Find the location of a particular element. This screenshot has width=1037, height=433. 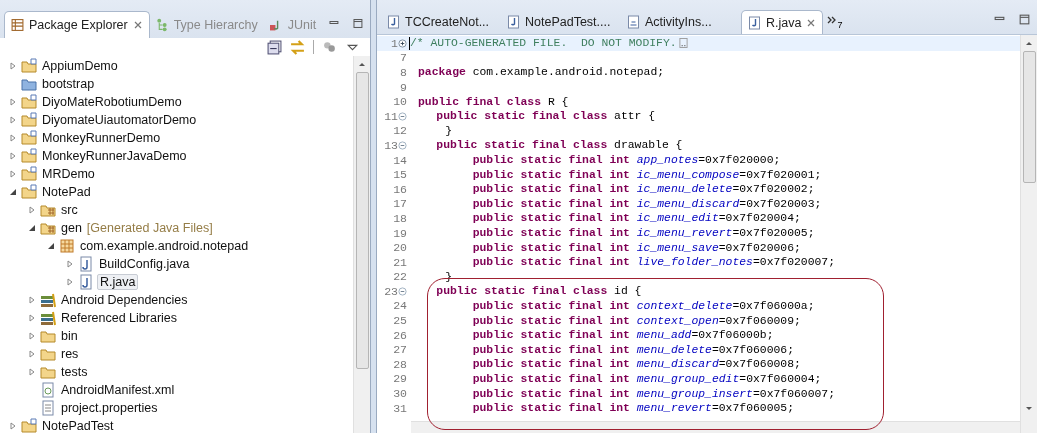

code-line: public static final int ic_menu_delete=0x7f020002; is located at coordinates (643, 189).